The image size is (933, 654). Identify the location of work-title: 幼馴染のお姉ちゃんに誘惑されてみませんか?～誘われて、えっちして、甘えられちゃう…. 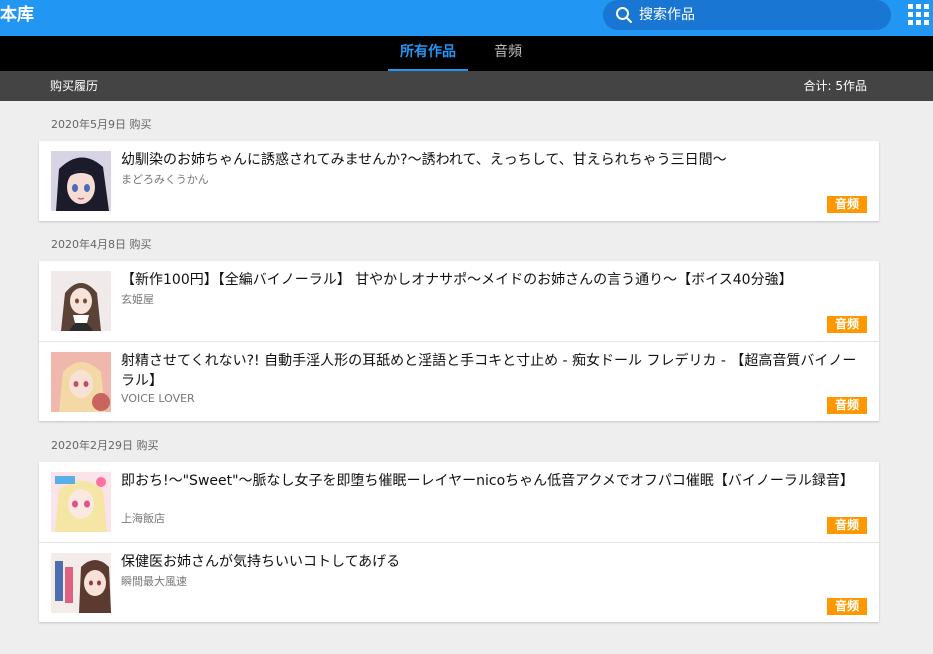
(493, 160).